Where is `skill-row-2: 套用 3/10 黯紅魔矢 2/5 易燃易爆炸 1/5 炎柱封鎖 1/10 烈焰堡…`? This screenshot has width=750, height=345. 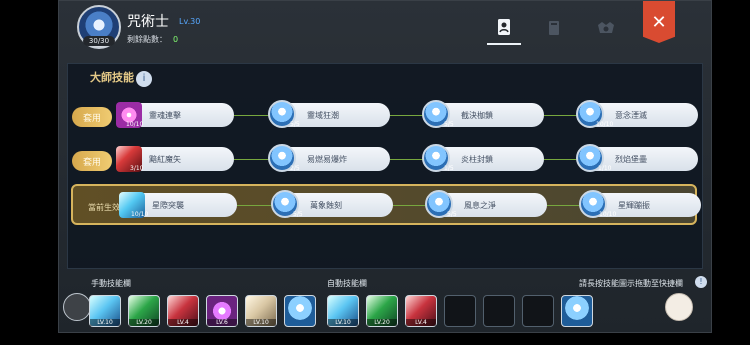
skill-row-2: 套用 3/10 黯紅魔矢 2/5 易燃易爆炸 1/5 炎柱封鎖 1/10 烈焰堡… is located at coordinates (386, 159).